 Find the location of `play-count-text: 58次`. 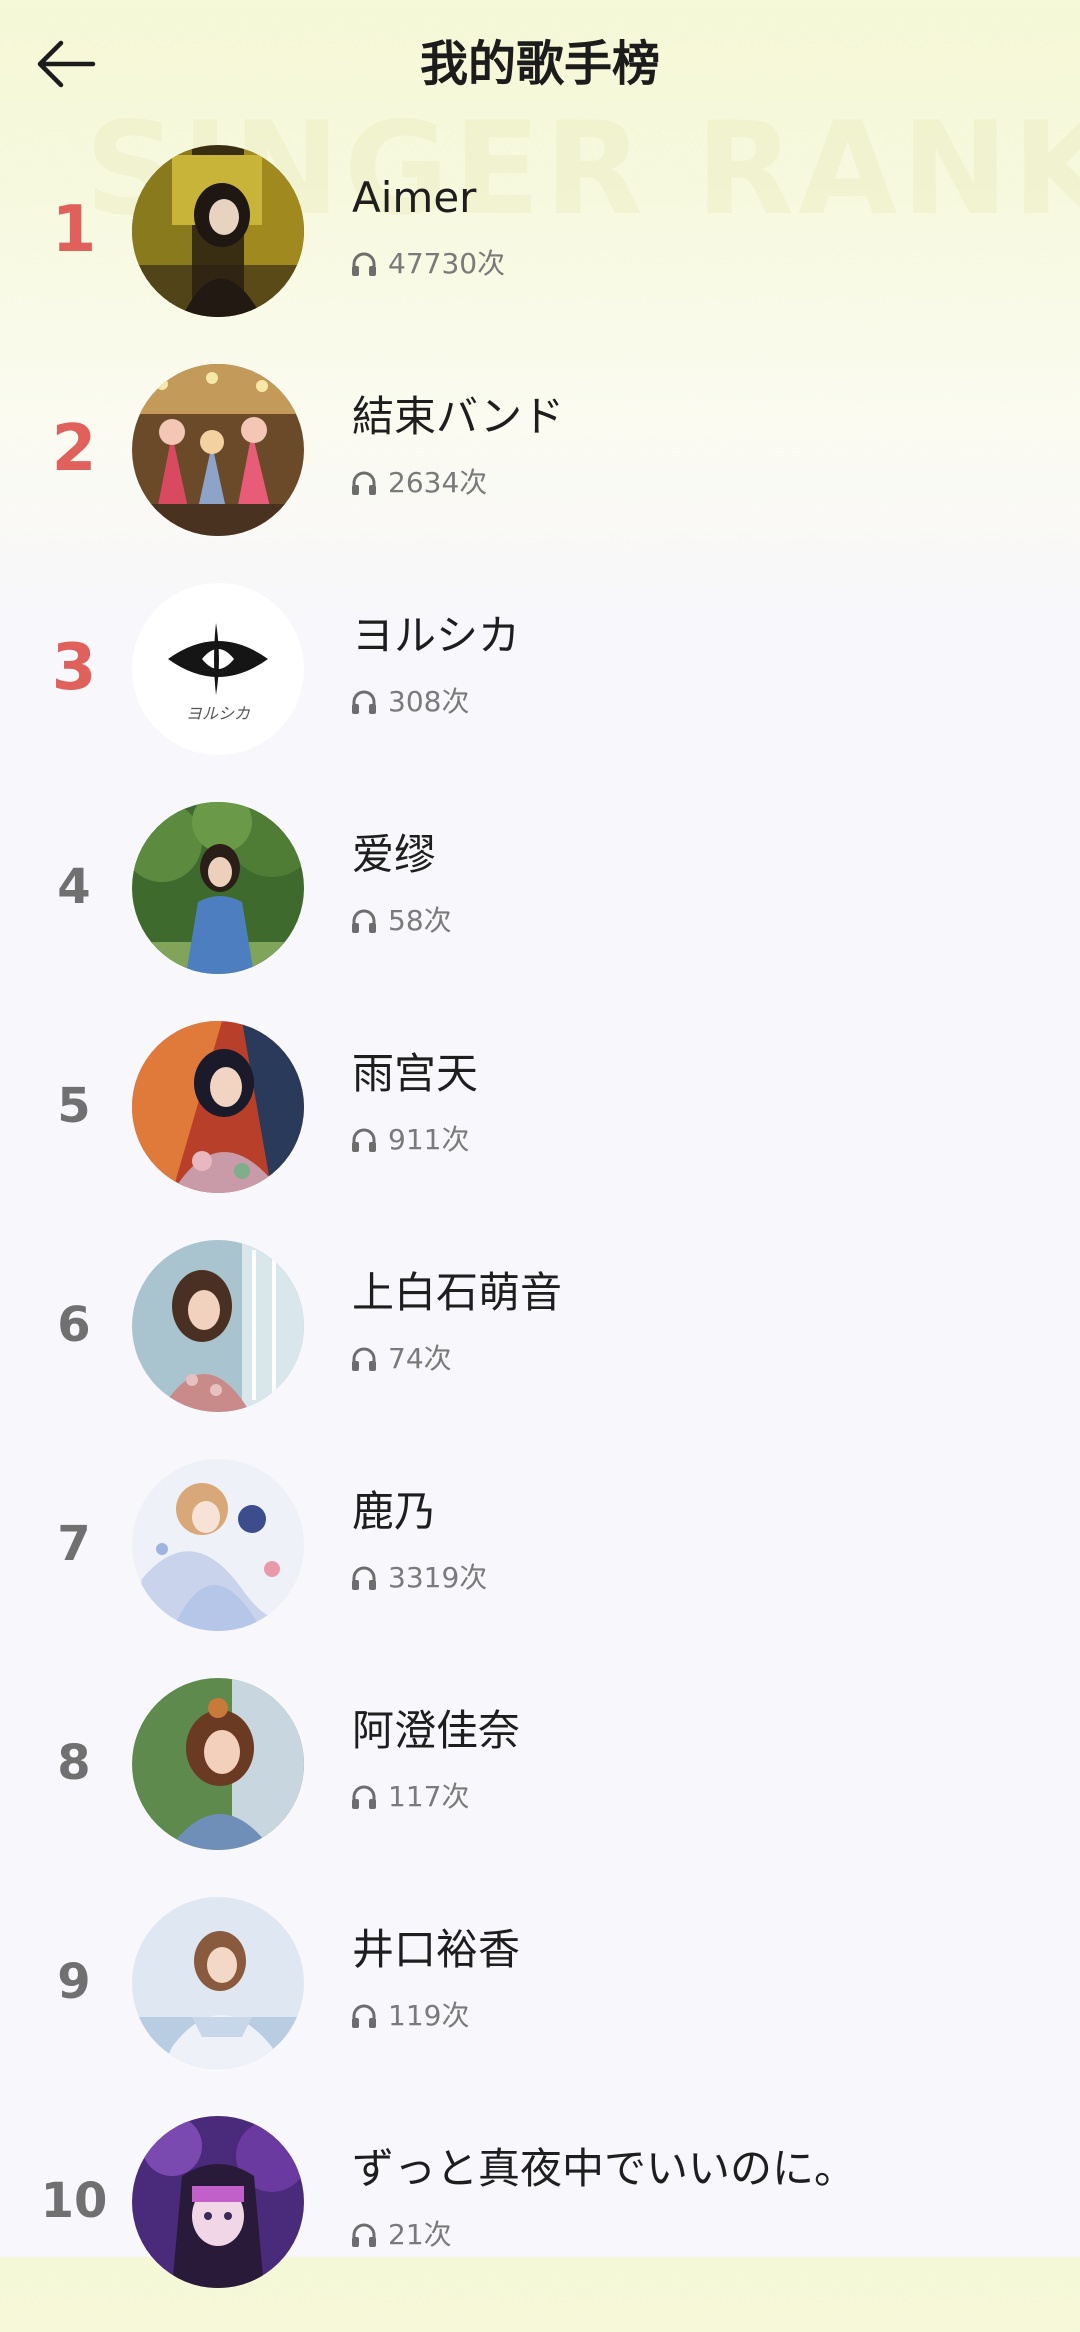

play-count-text: 58次 is located at coordinates (420, 920).